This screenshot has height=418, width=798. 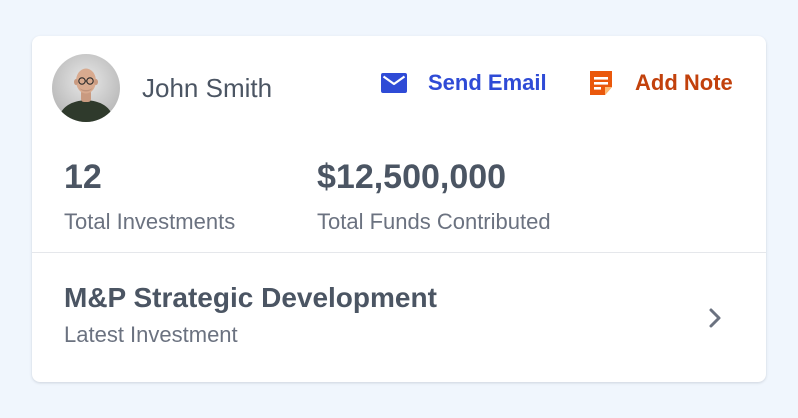 I want to click on stat-value: 12, so click(x=83, y=177).